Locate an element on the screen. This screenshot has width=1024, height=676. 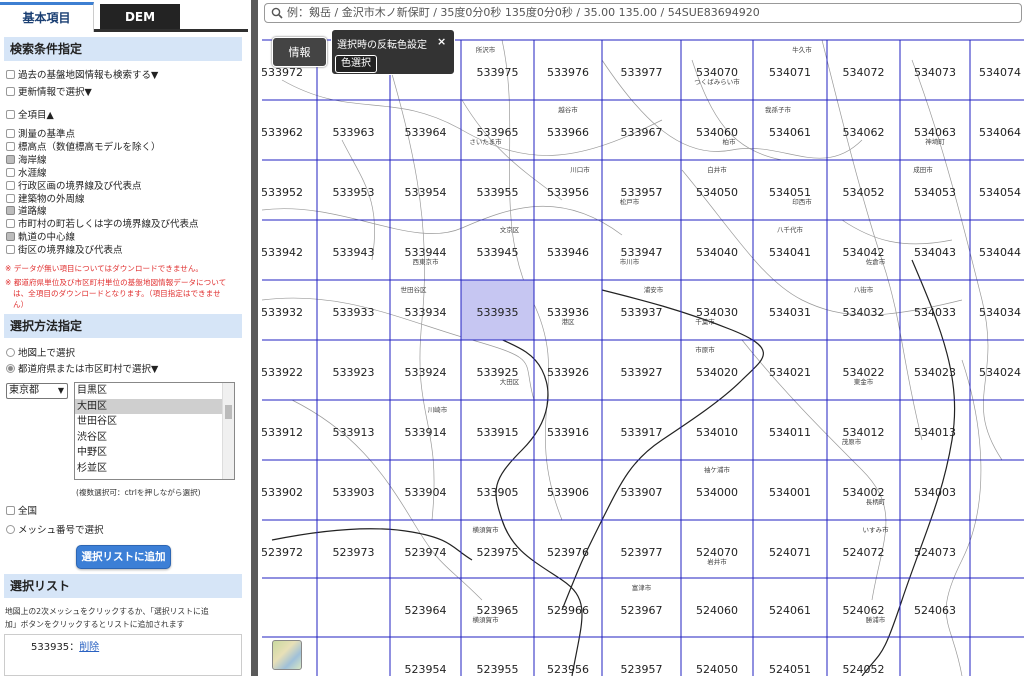
item-row: 標高点（数値標高モデルを除く） is located at coordinates (83, 147).